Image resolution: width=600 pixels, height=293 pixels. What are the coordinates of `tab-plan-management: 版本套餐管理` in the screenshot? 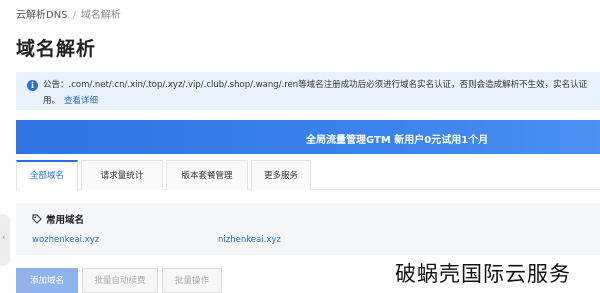 It's located at (207, 175).